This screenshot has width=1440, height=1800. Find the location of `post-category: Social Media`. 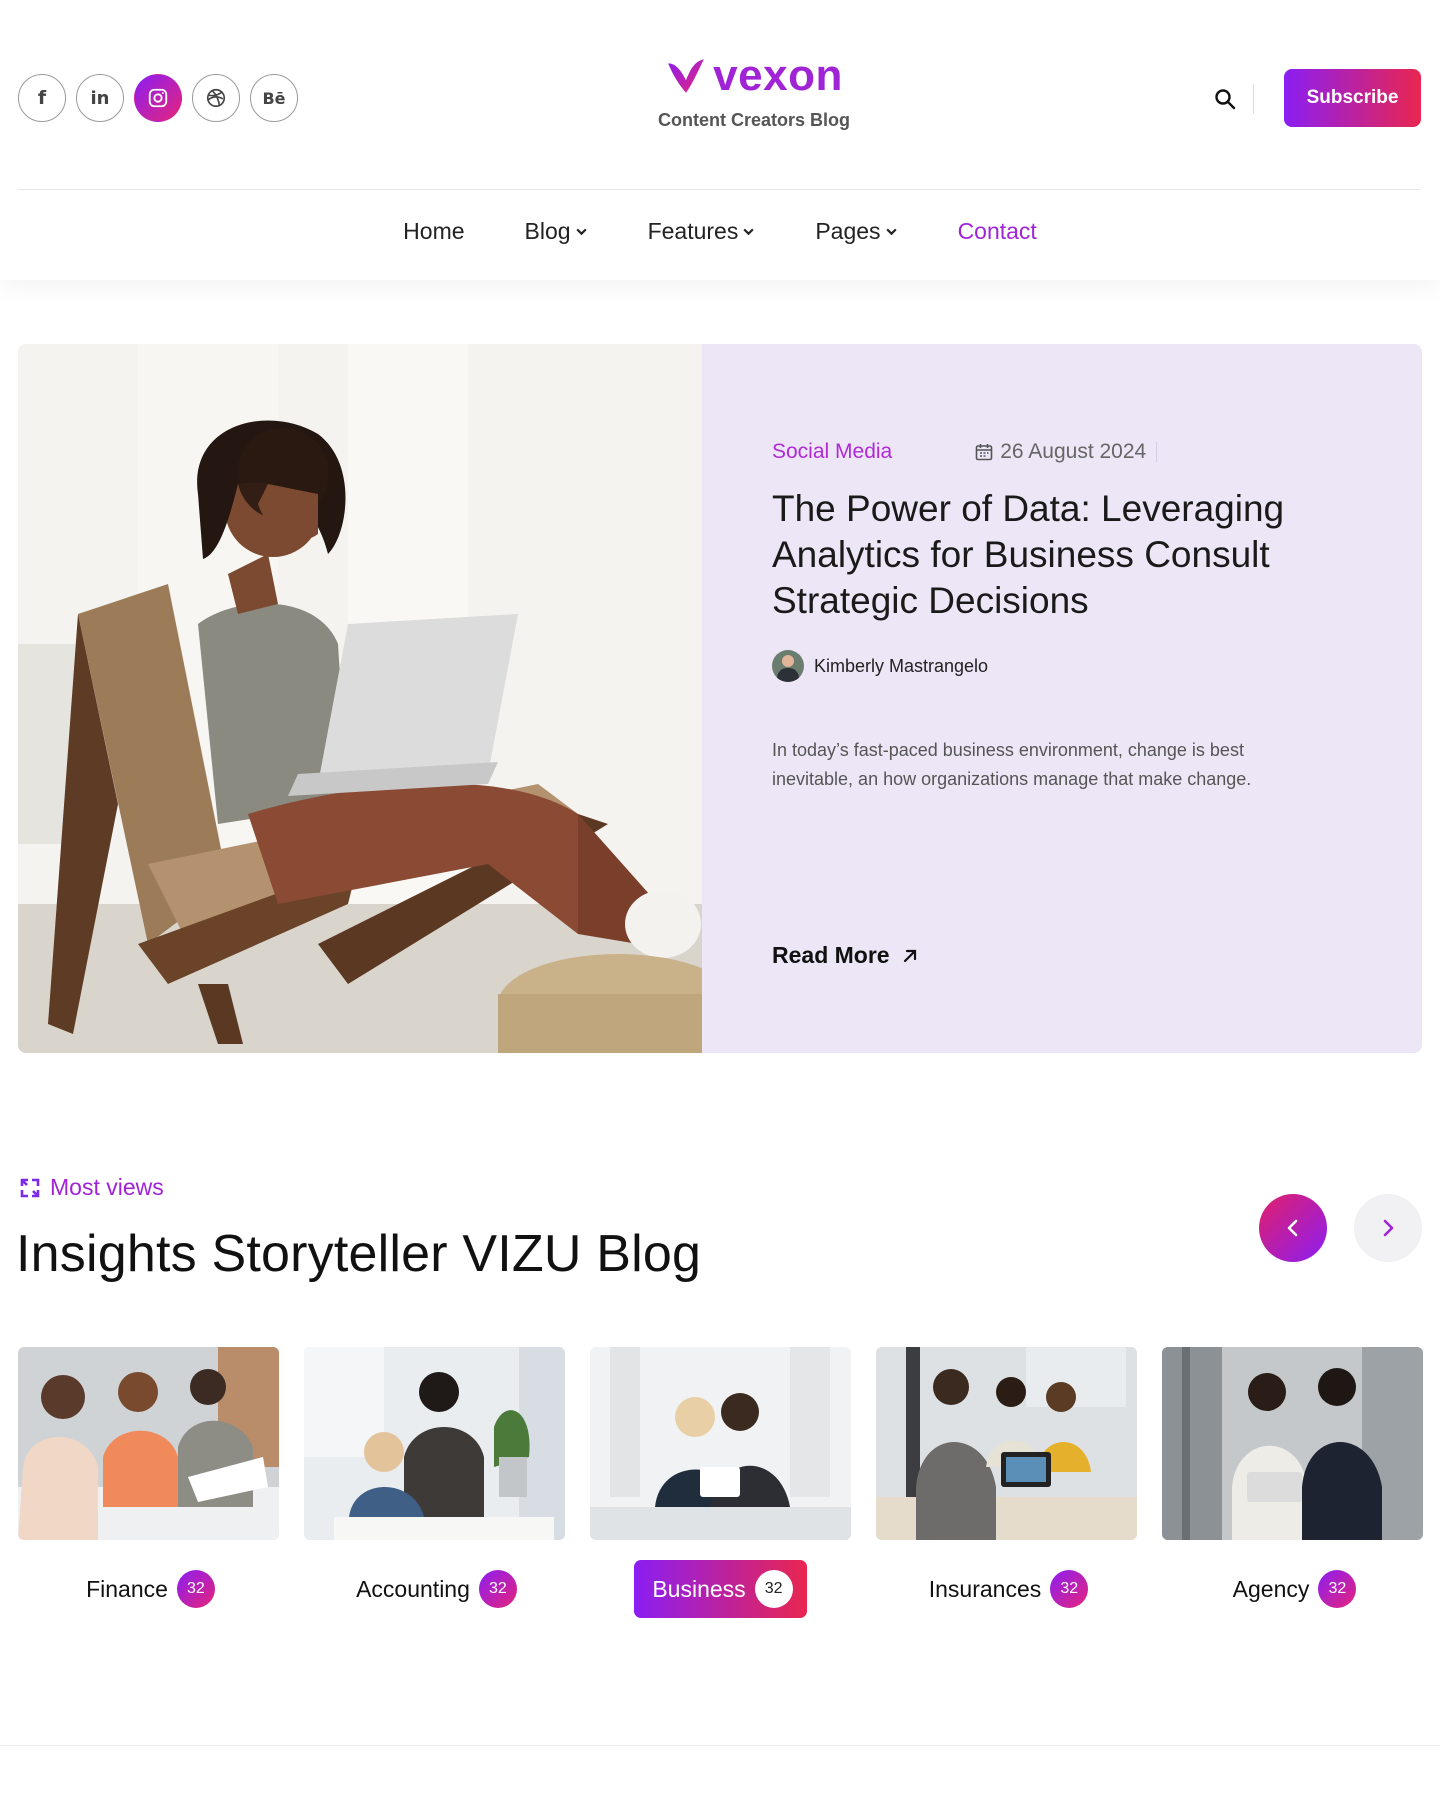

post-category: Social Media is located at coordinates (832, 452).